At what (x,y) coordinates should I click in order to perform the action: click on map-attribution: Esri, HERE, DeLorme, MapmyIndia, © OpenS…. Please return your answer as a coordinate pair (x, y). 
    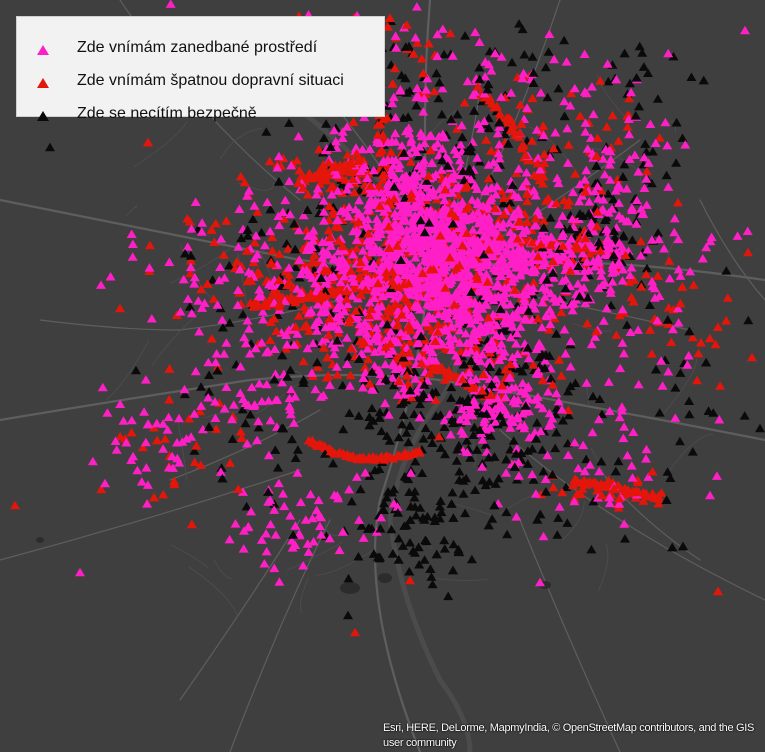
    Looking at the image, I should click on (569, 735).